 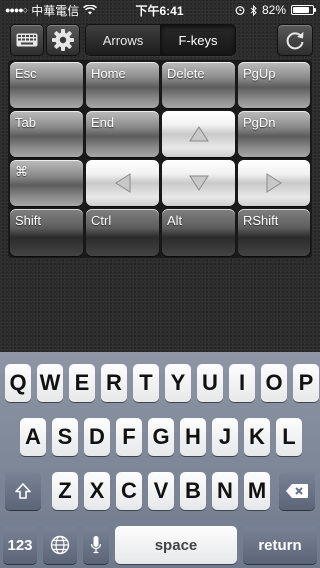 What do you see at coordinates (129, 491) in the screenshot?
I see `key-c: C` at bounding box center [129, 491].